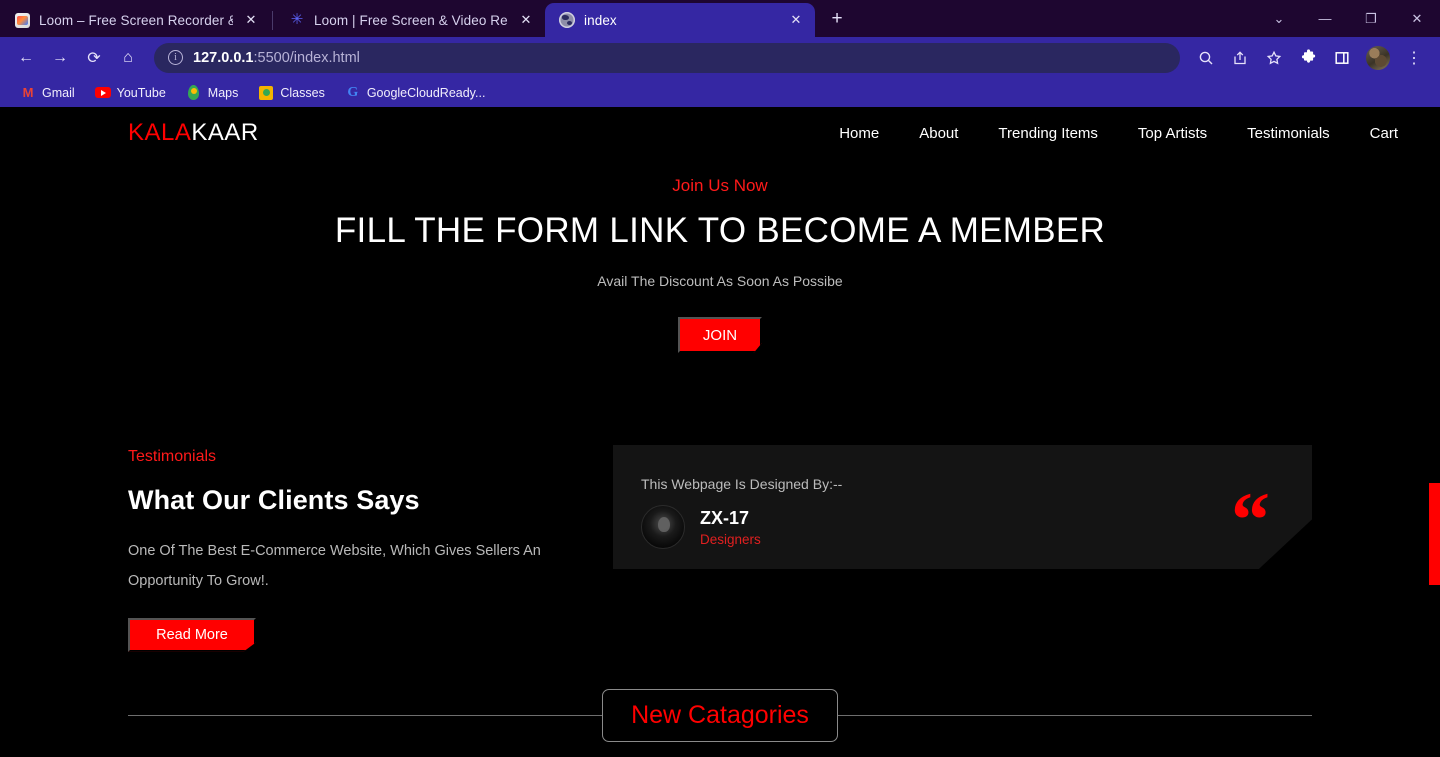 The image size is (1440, 757). Describe the element at coordinates (1384, 133) in the screenshot. I see `nav-item-cart: Cart` at that location.